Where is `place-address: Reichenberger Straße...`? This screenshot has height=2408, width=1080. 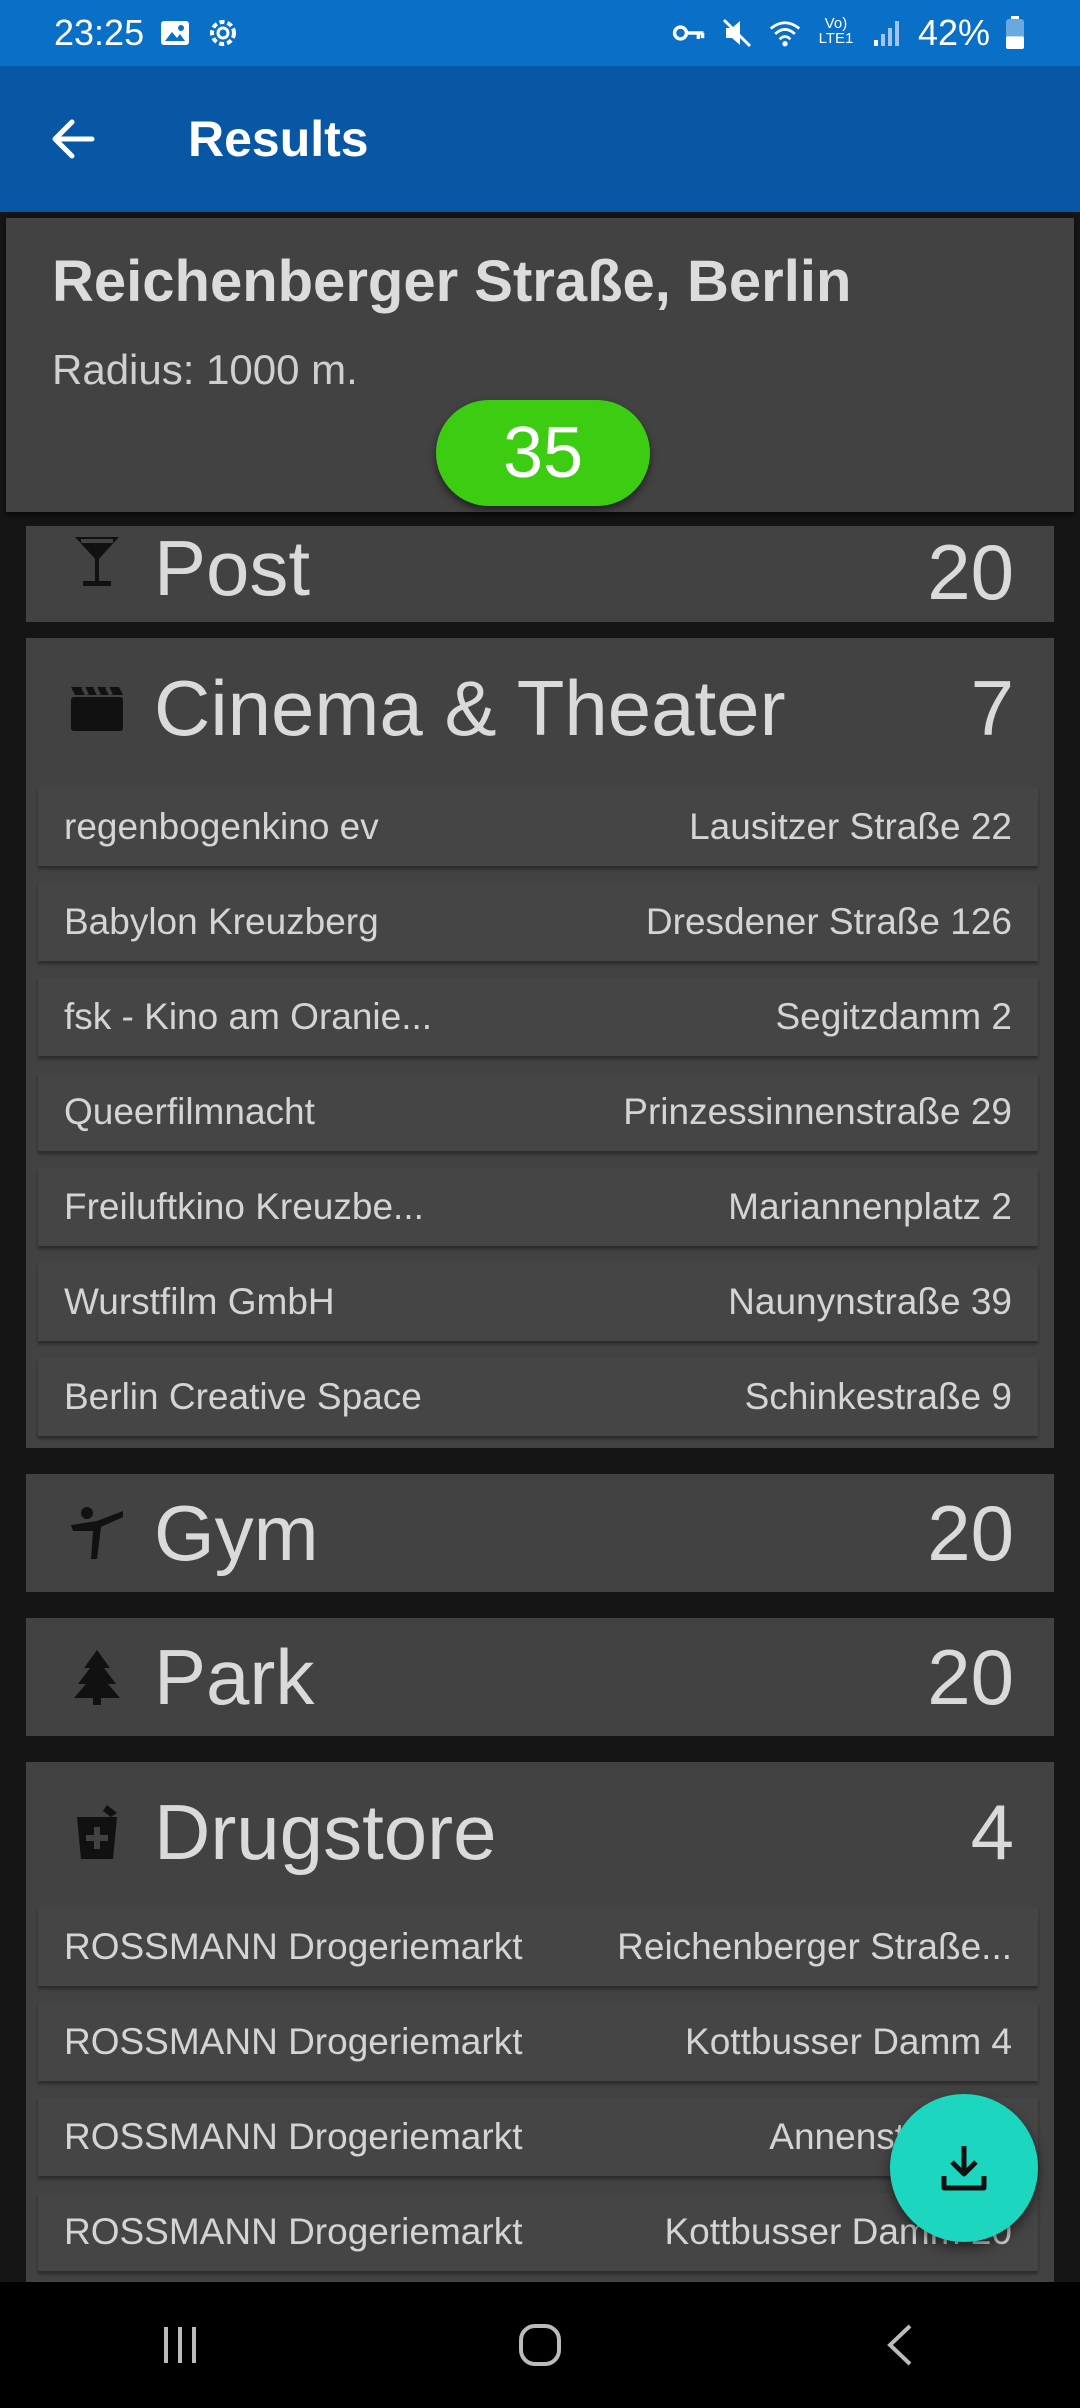 place-address: Reichenberger Straße... is located at coordinates (814, 1946).